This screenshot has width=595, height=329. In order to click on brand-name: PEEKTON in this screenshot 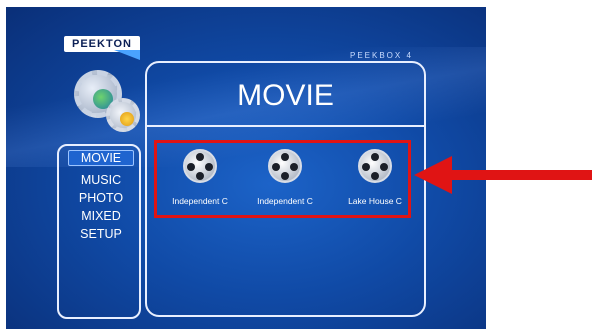, I will do `click(102, 44)`.